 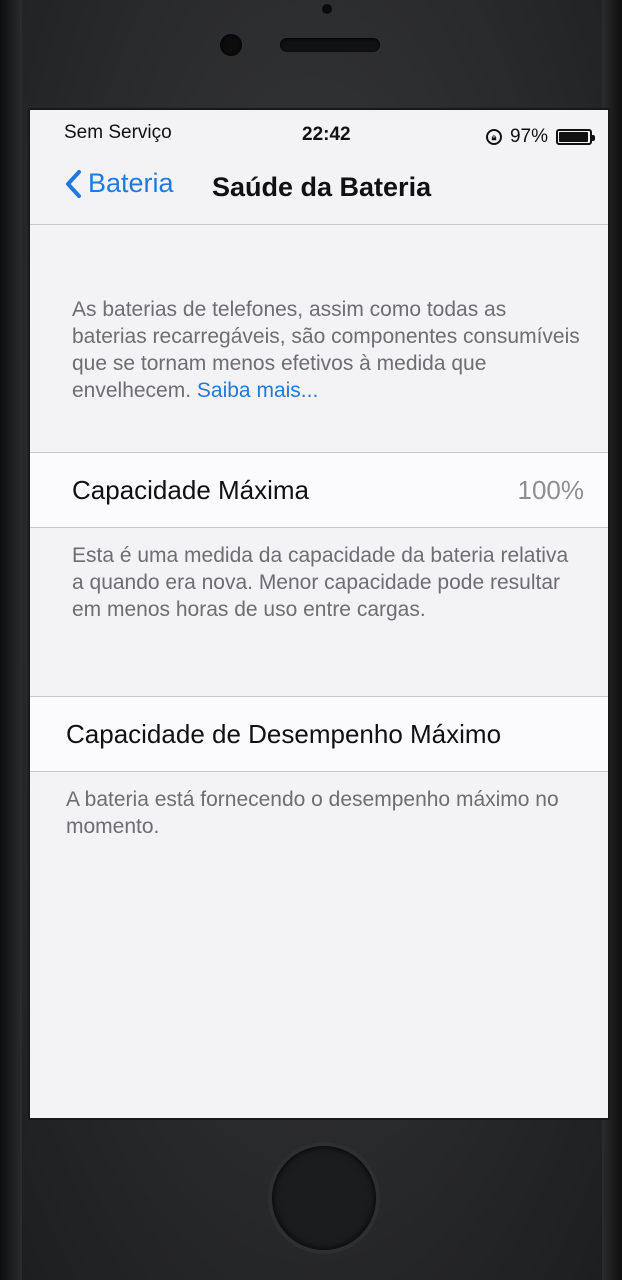 I want to click on rotation-lock-icon: 🔒︎, so click(x=493, y=137).